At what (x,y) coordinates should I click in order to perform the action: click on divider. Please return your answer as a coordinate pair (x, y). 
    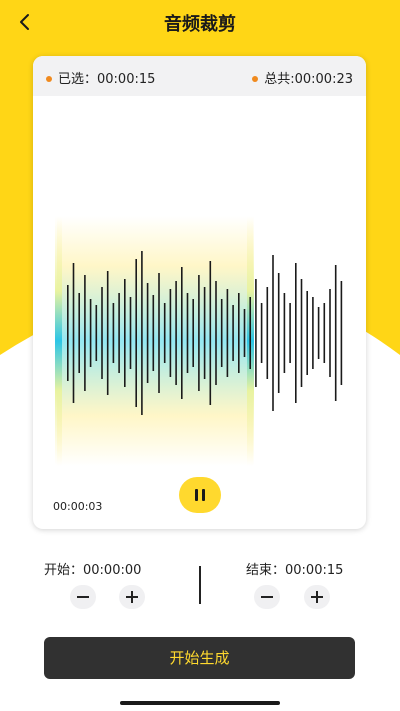
    Looking at the image, I should click on (200, 585).